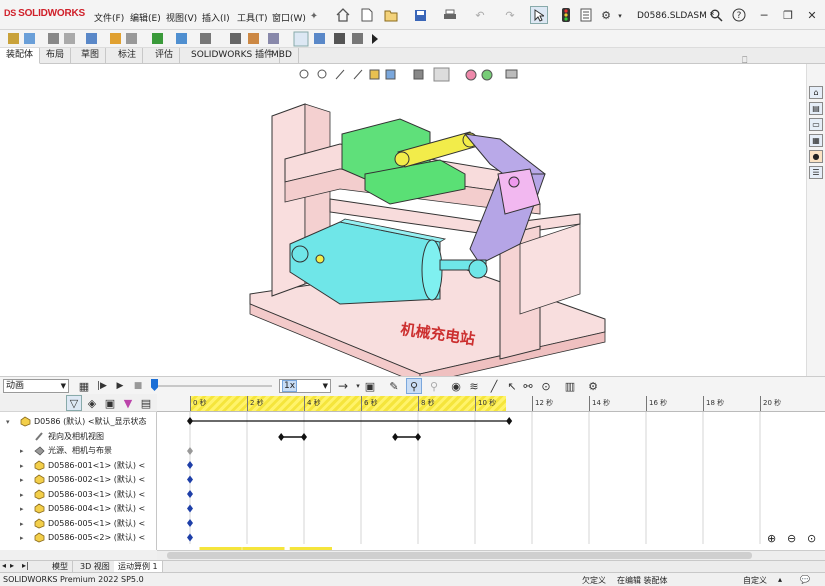 The width and height of the screenshot is (825, 586). Describe the element at coordinates (420, 15) in the screenshot. I see `save-icon` at that location.